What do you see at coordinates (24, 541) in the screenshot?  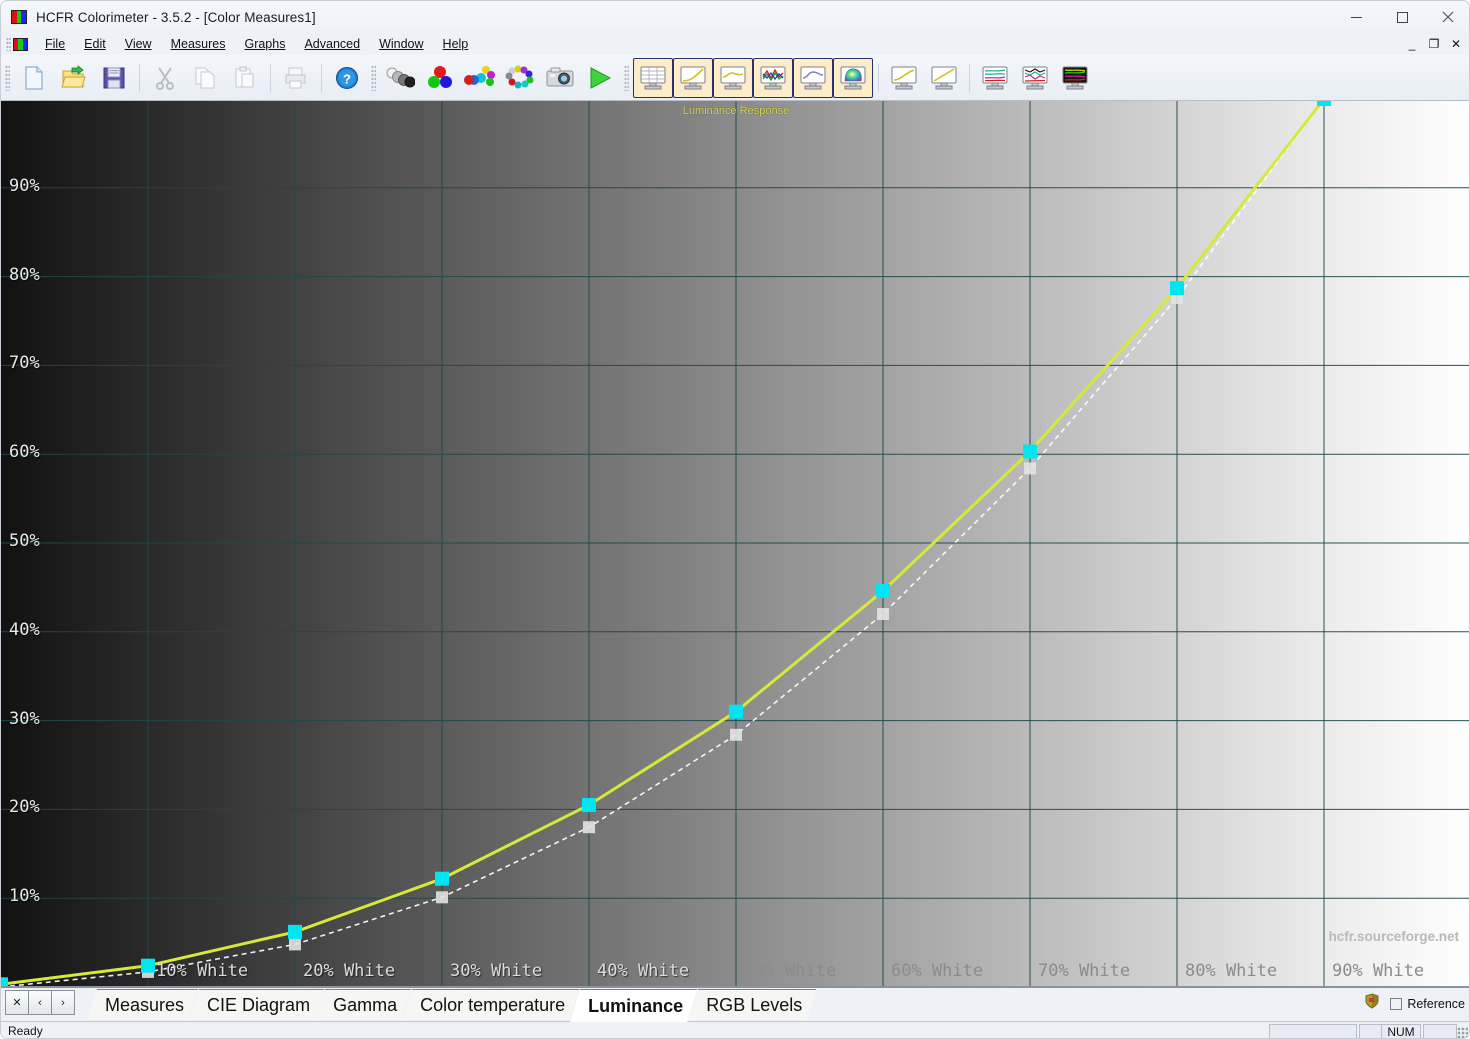 I see `y-axis-tick-50: 50%` at bounding box center [24, 541].